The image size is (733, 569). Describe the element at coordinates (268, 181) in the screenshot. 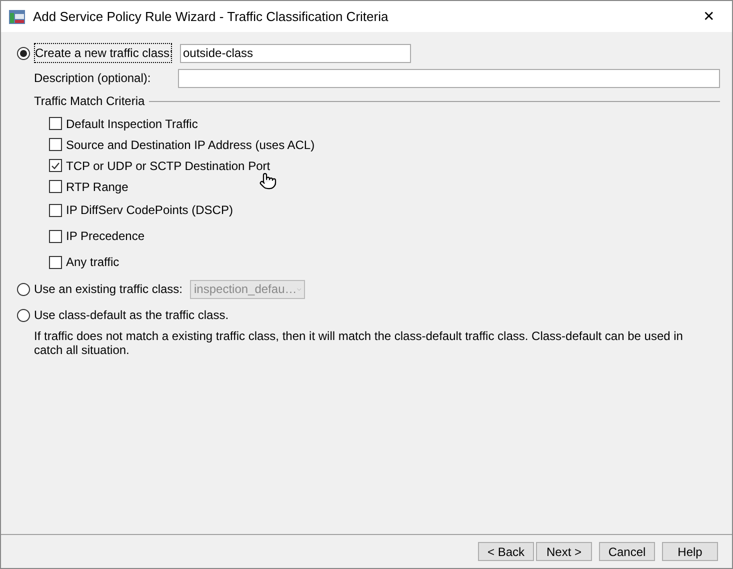

I see `hand-cursor-icon` at that location.